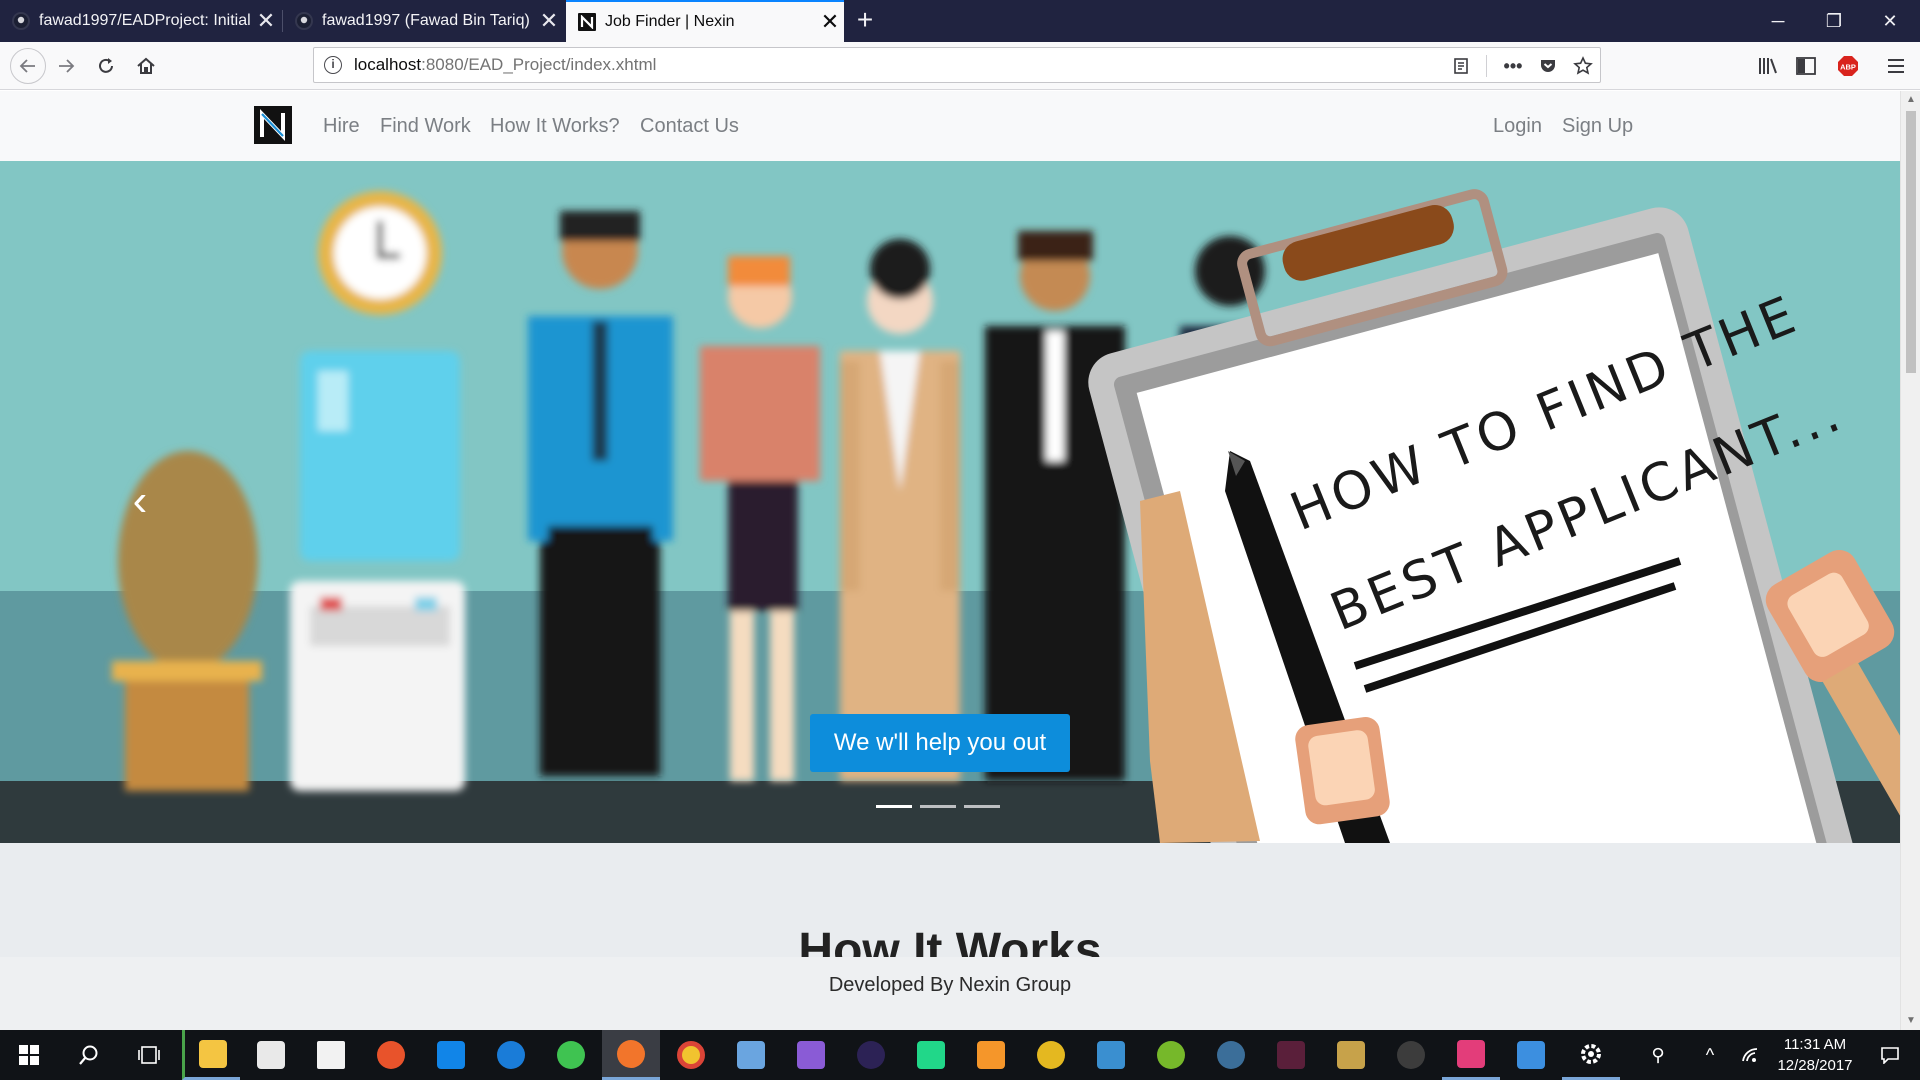 The height and width of the screenshot is (1080, 1920). I want to click on adblock-plus-icon: ABP, so click(1848, 66).